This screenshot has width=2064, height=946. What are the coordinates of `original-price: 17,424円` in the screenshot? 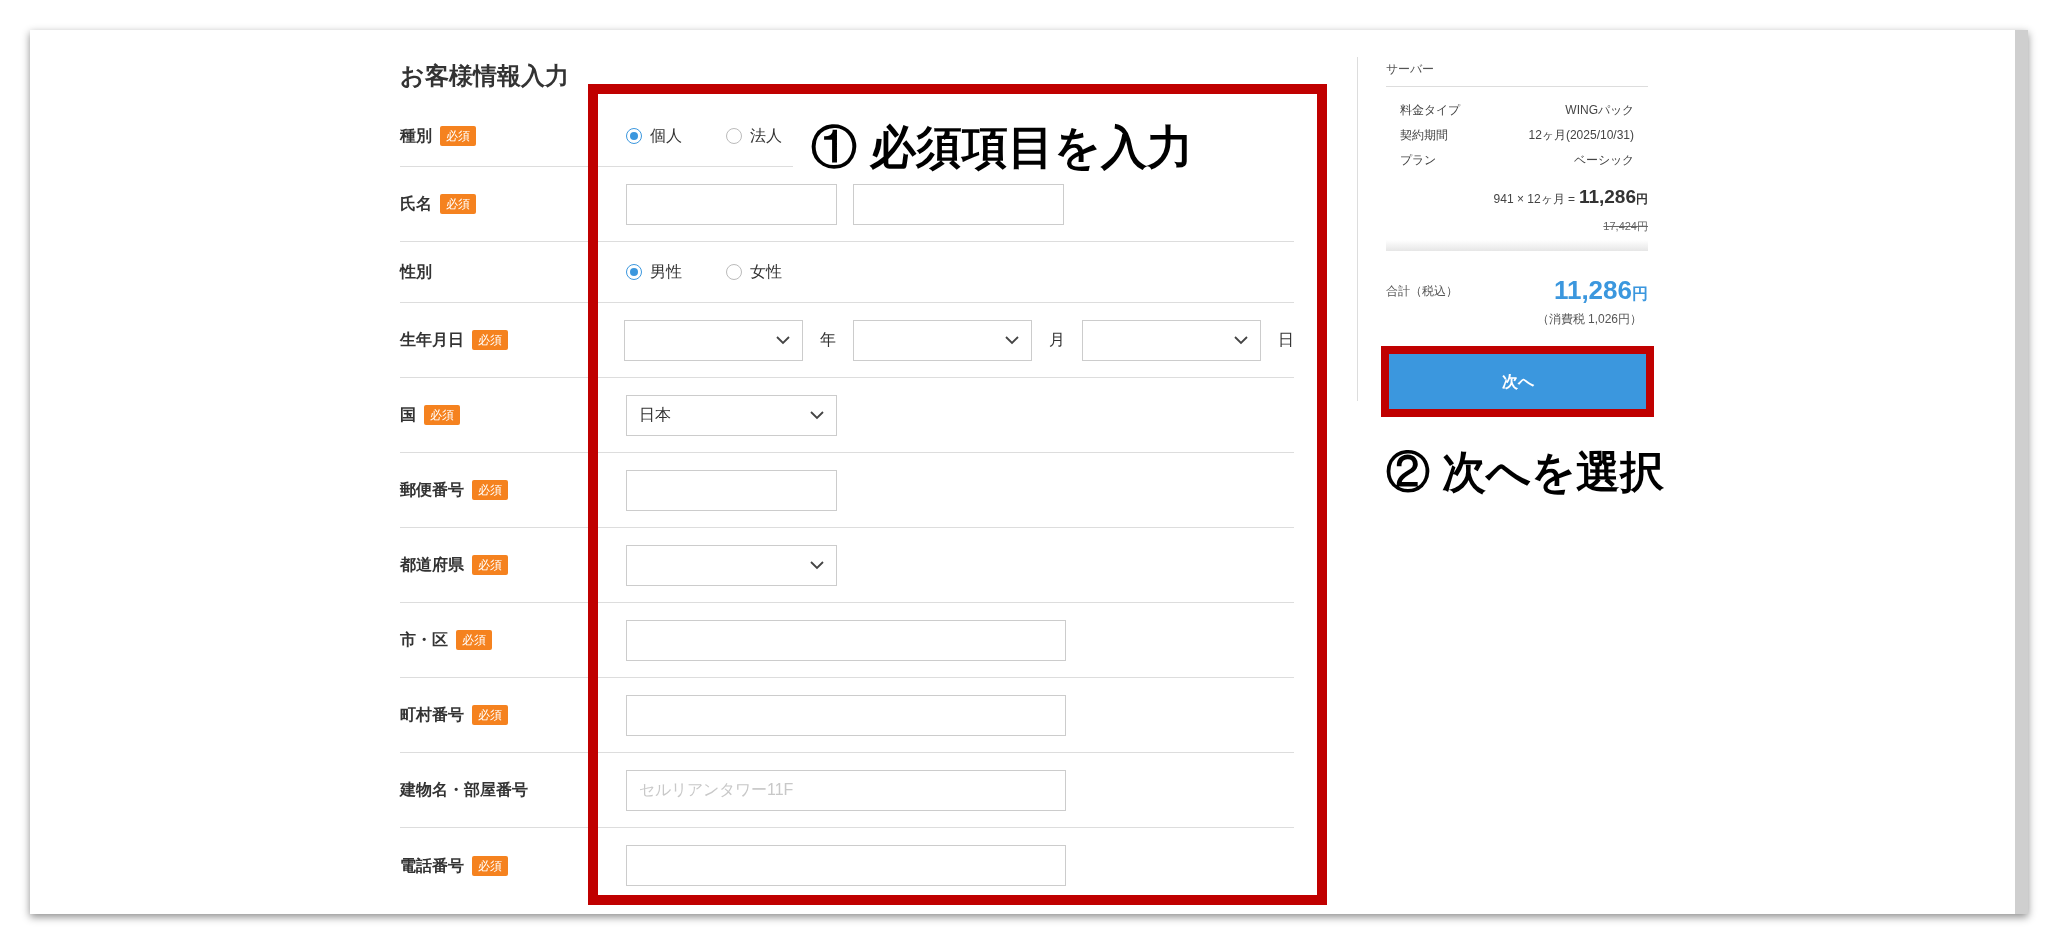 It's located at (1625, 226).